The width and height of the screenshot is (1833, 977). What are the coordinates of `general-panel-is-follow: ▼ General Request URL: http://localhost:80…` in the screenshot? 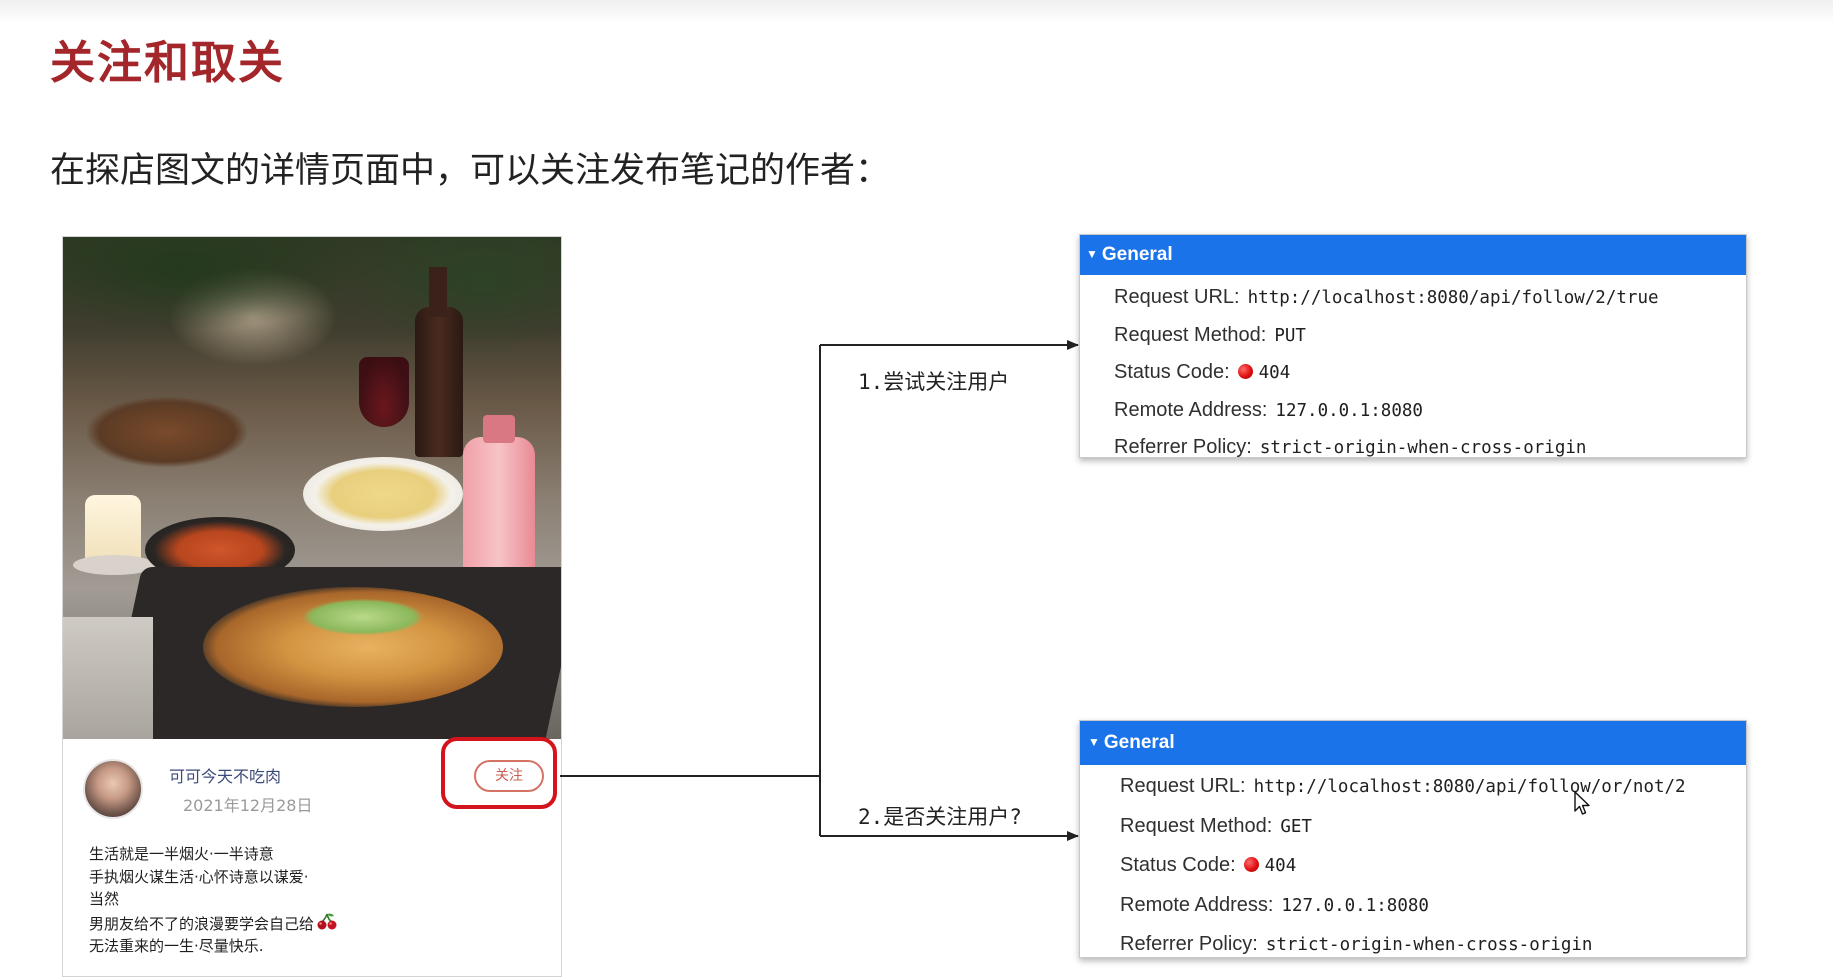 It's located at (1413, 839).